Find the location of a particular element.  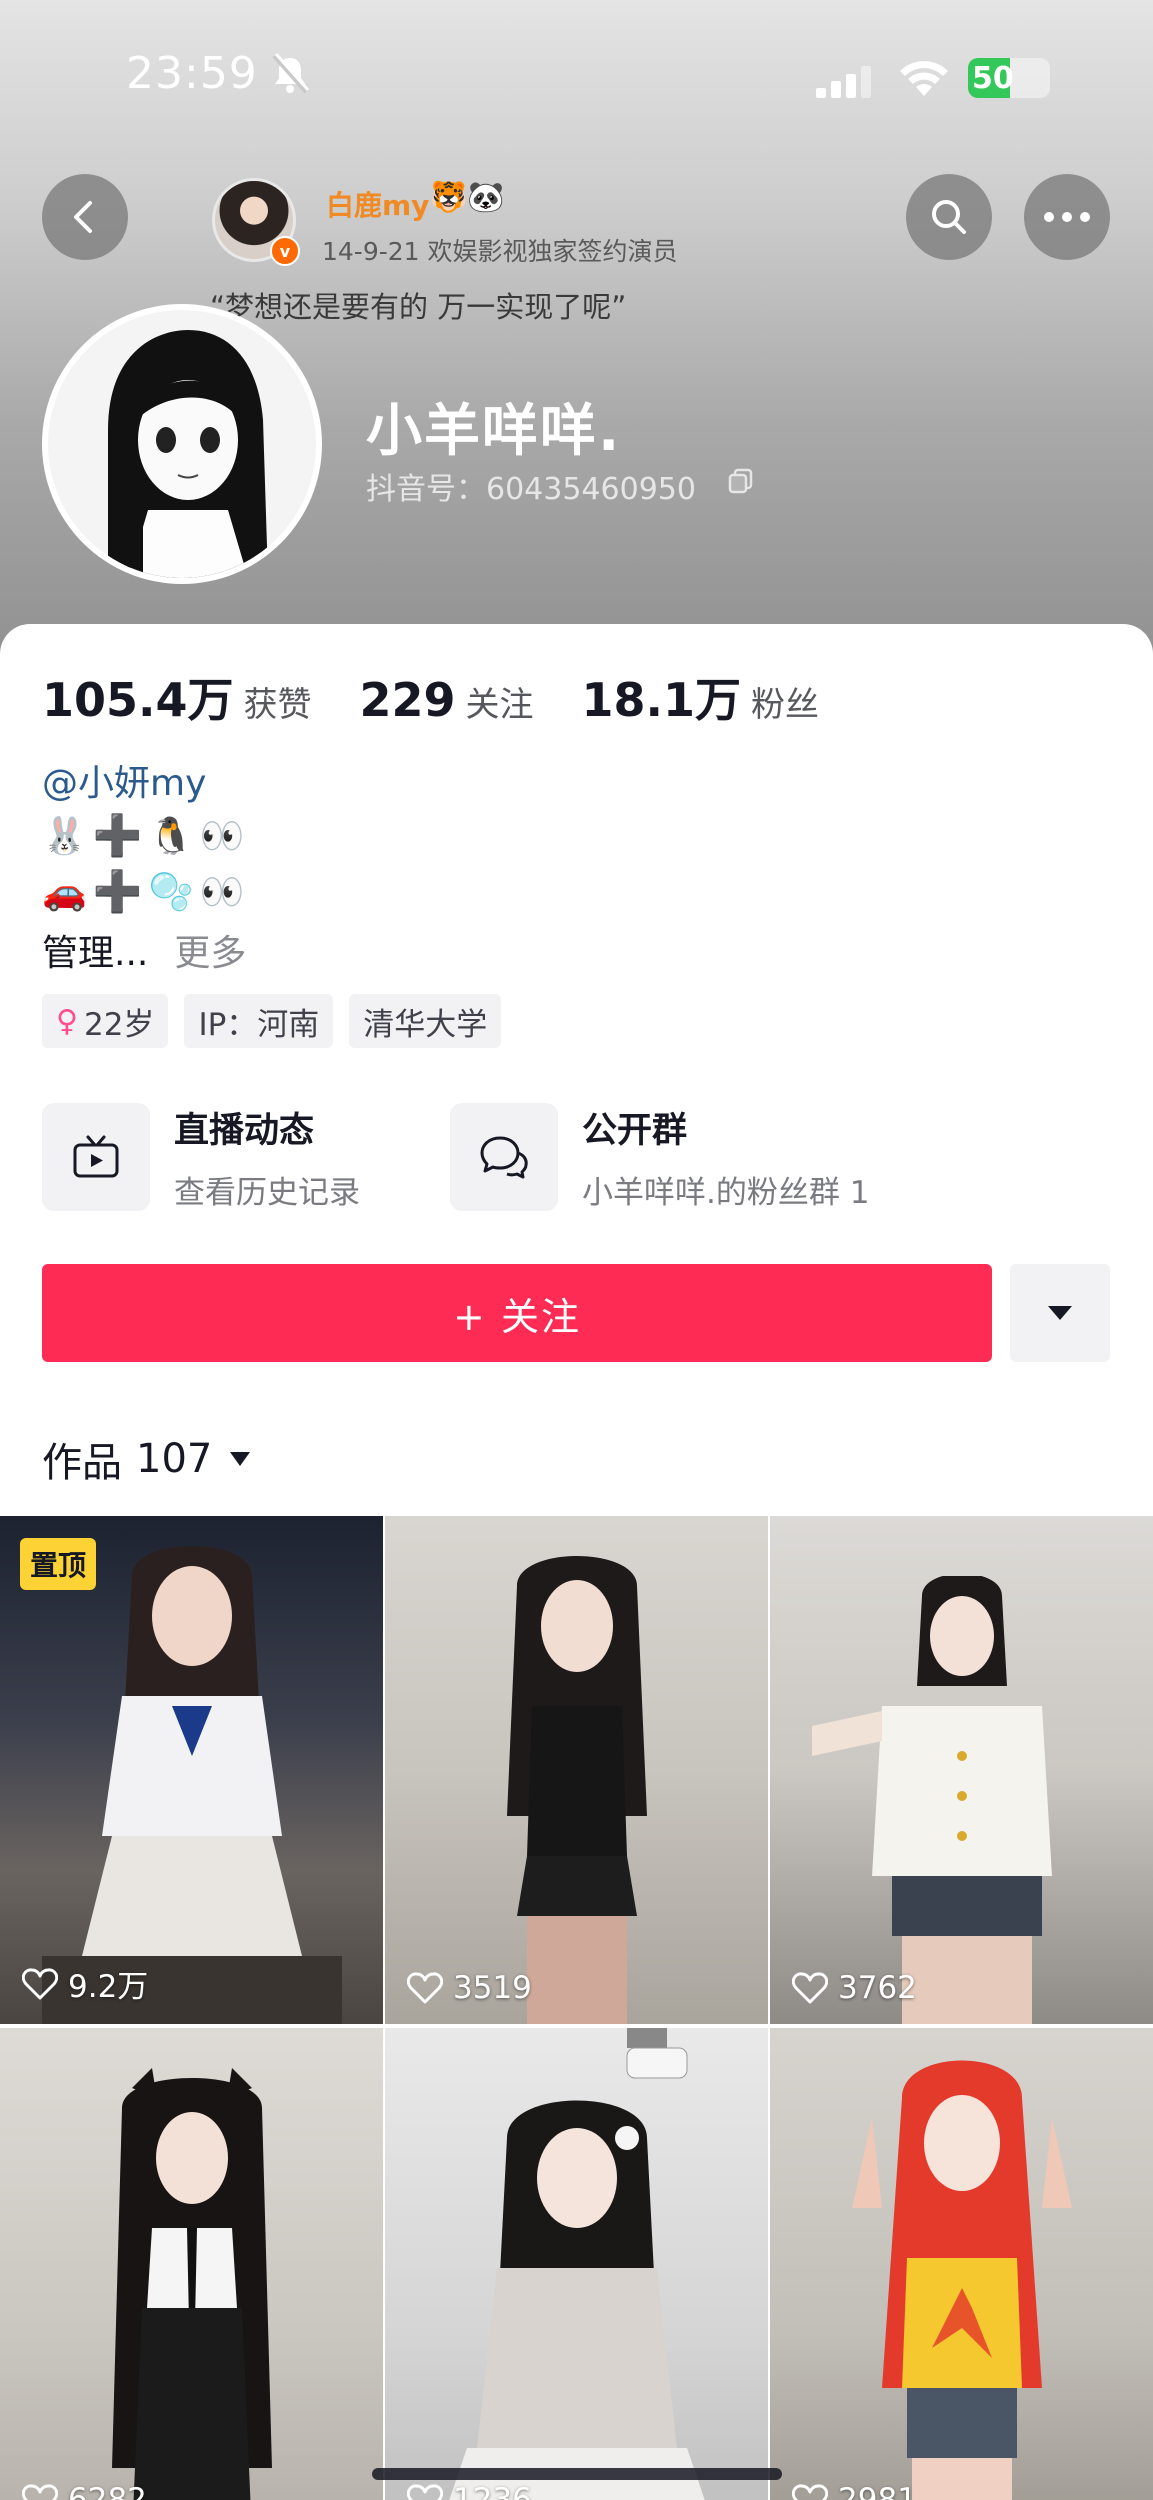

home-indicator is located at coordinates (577, 2474).